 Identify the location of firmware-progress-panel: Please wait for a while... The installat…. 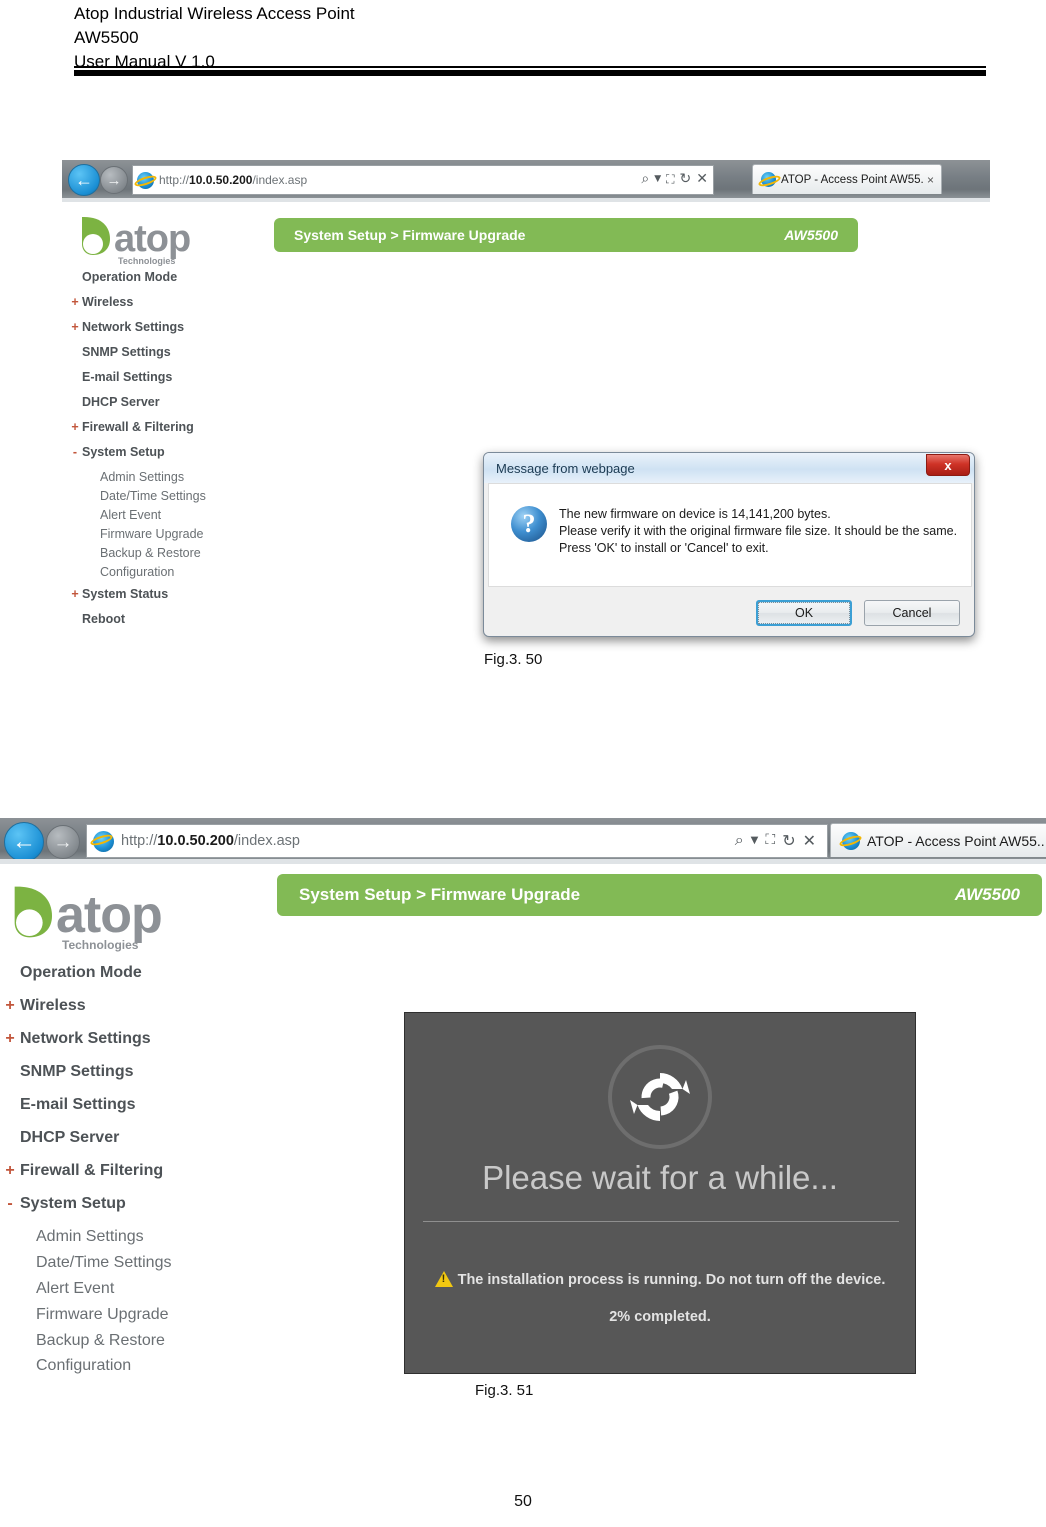
(660, 1193).